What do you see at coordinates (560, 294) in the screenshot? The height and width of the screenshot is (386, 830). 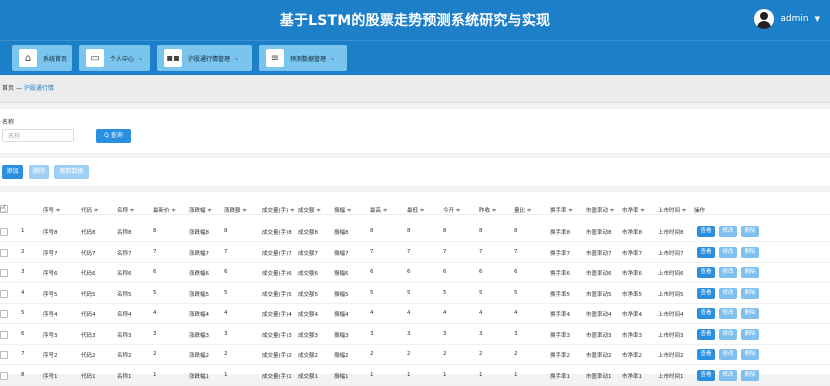 I see `table-cell: 换手率5` at bounding box center [560, 294].